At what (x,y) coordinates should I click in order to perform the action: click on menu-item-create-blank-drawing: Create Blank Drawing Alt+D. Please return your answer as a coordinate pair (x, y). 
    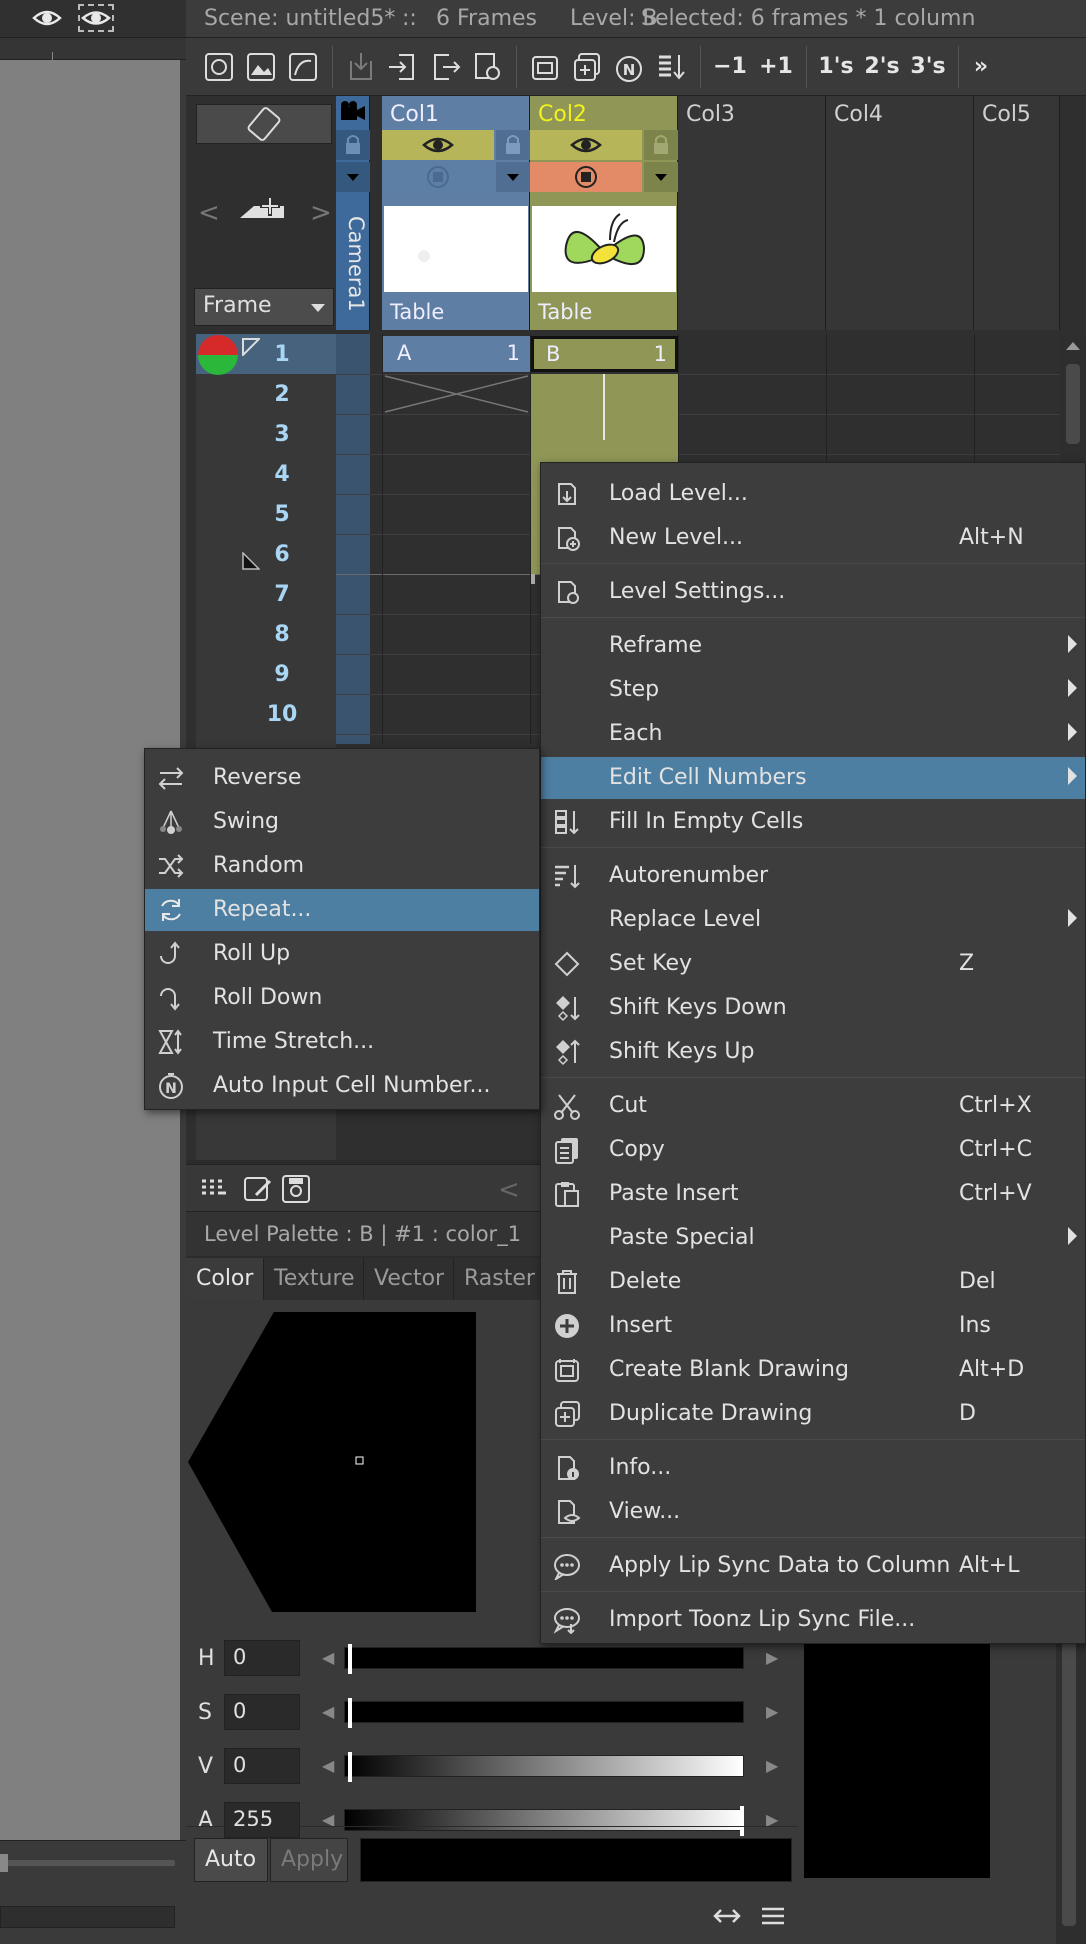
    Looking at the image, I should click on (813, 1370).